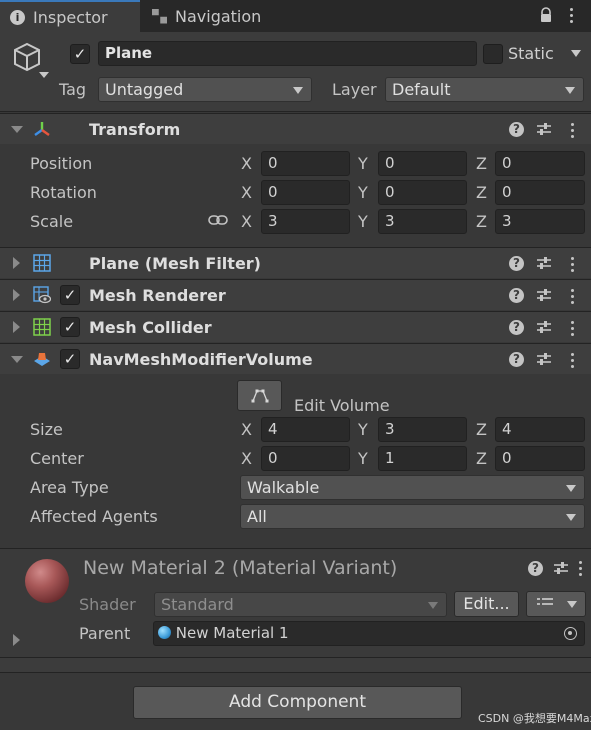 This screenshot has width=591, height=730. Describe the element at coordinates (105, 633) in the screenshot. I see `parent-label: Parent` at that location.